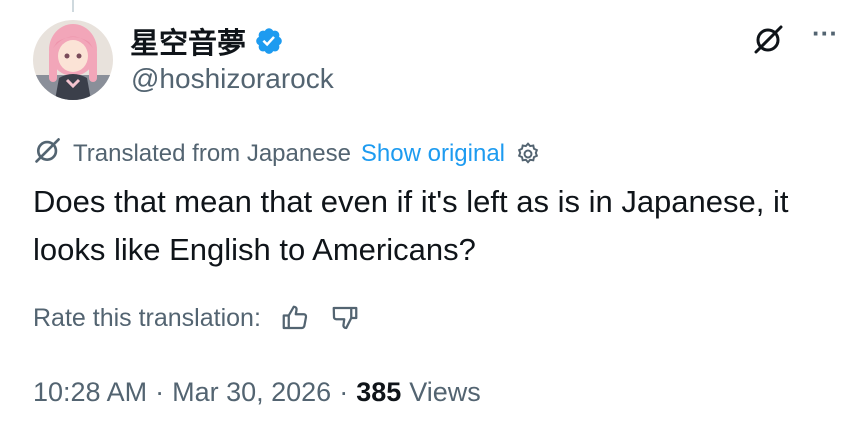  Describe the element at coordinates (433, 154) in the screenshot. I see `show-original-link: Show original` at that location.